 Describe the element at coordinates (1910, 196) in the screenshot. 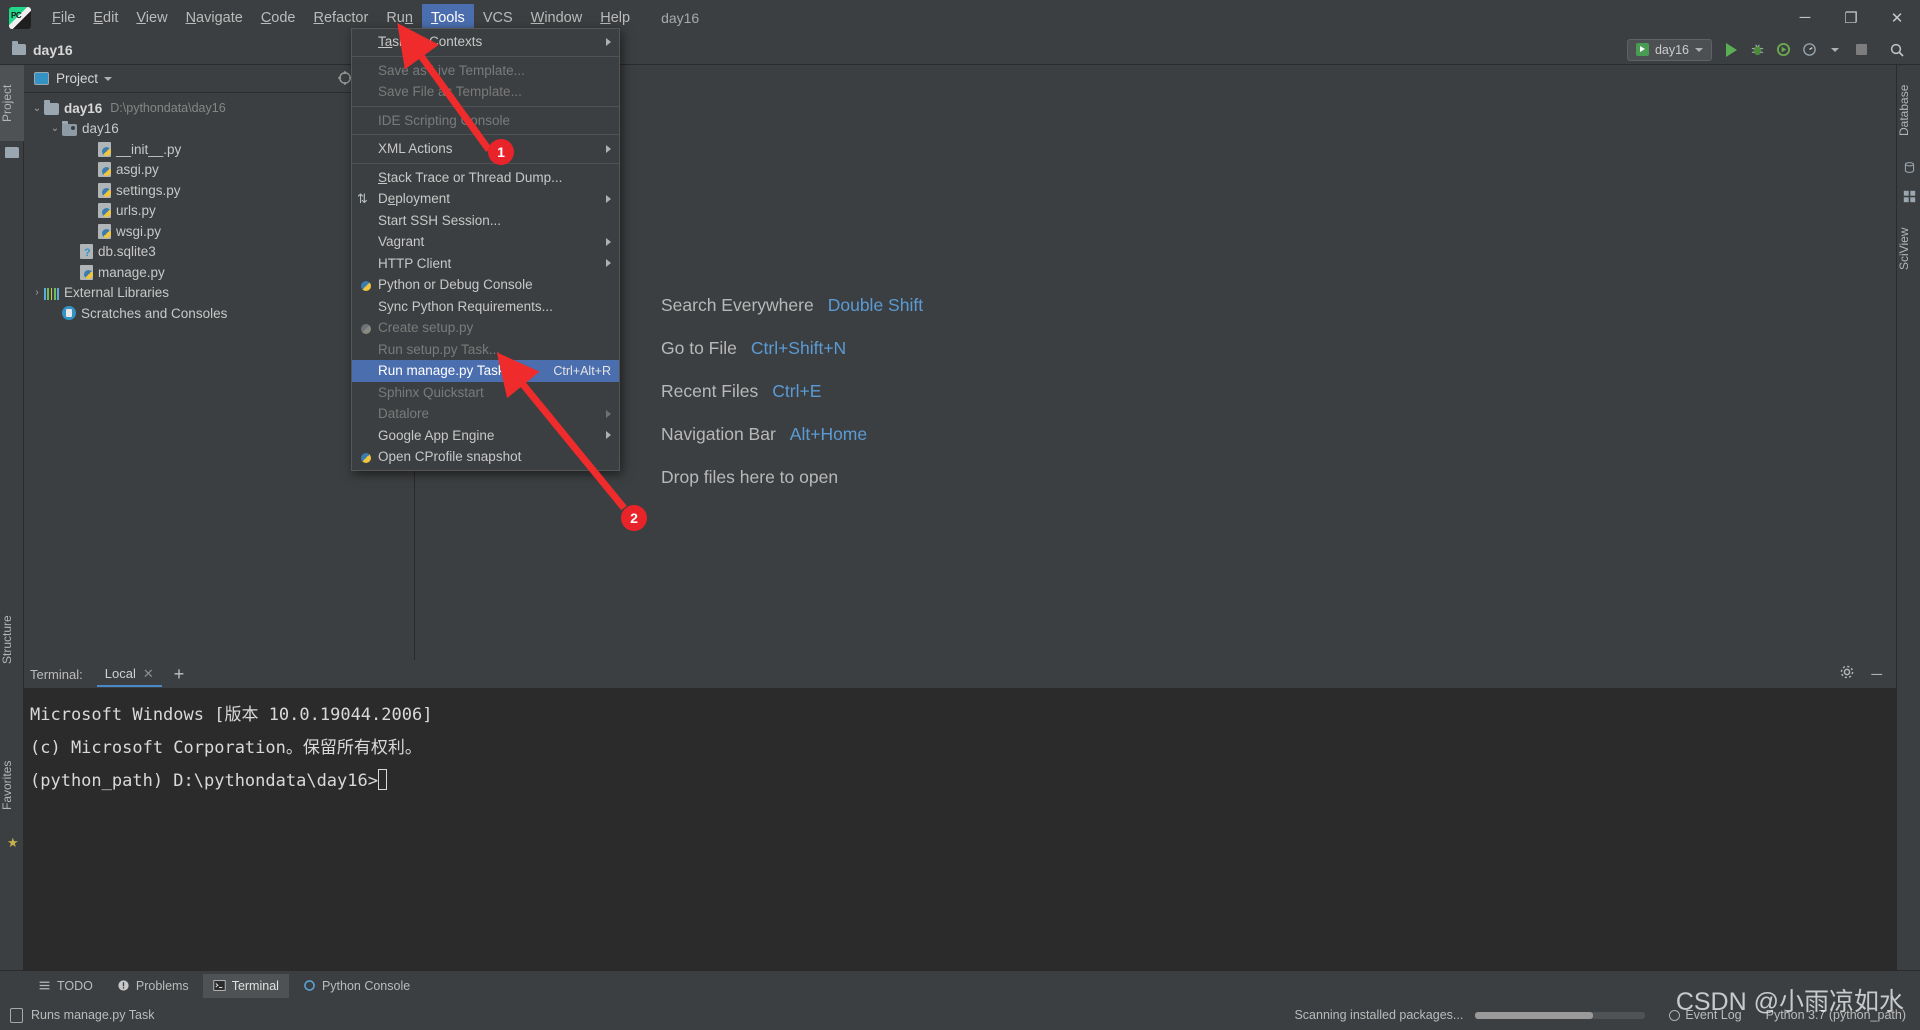

I see `grid-icon` at that location.